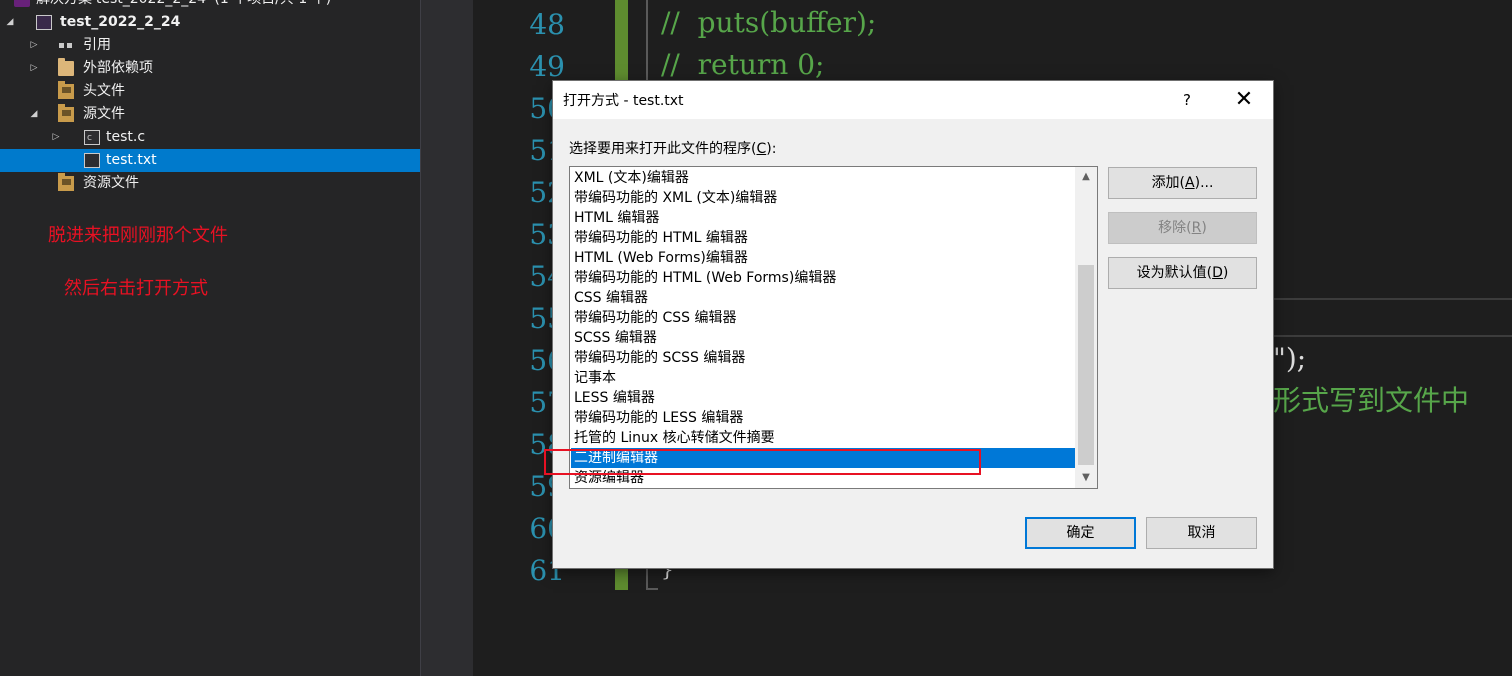 This screenshot has width=1512, height=676. Describe the element at coordinates (1190, 183) in the screenshot. I see `add-button-key: A` at that location.